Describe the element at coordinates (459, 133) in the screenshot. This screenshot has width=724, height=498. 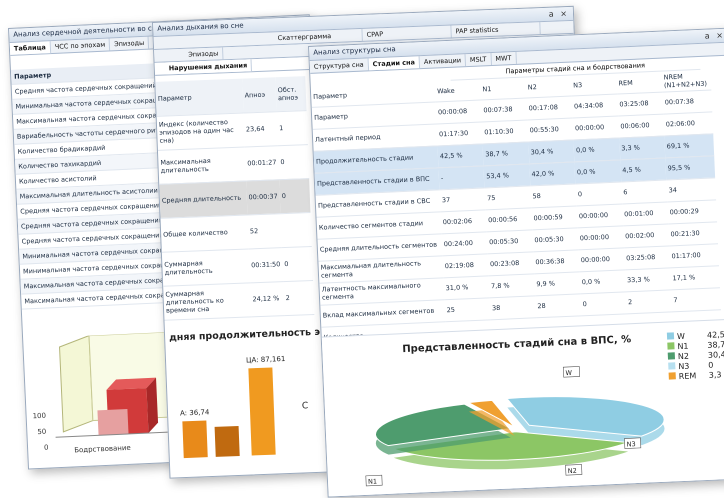
I see `table-cell: 01:17:30` at that location.